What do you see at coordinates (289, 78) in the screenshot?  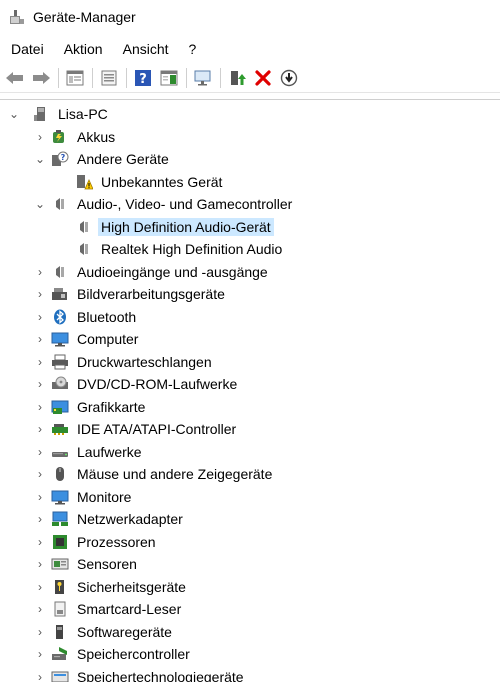 I see `disable-icon` at bounding box center [289, 78].